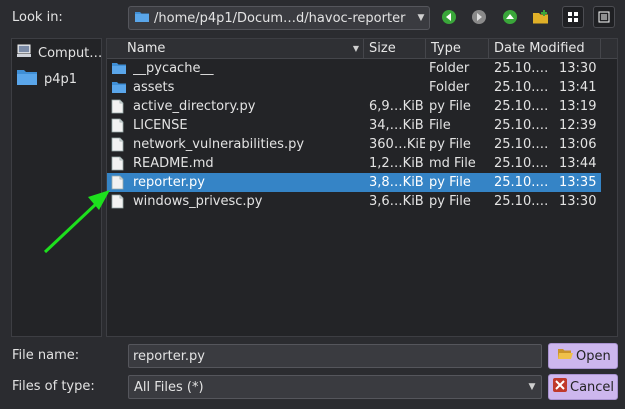  Describe the element at coordinates (578, 144) in the screenshot. I see `file-time: 13:06` at that location.